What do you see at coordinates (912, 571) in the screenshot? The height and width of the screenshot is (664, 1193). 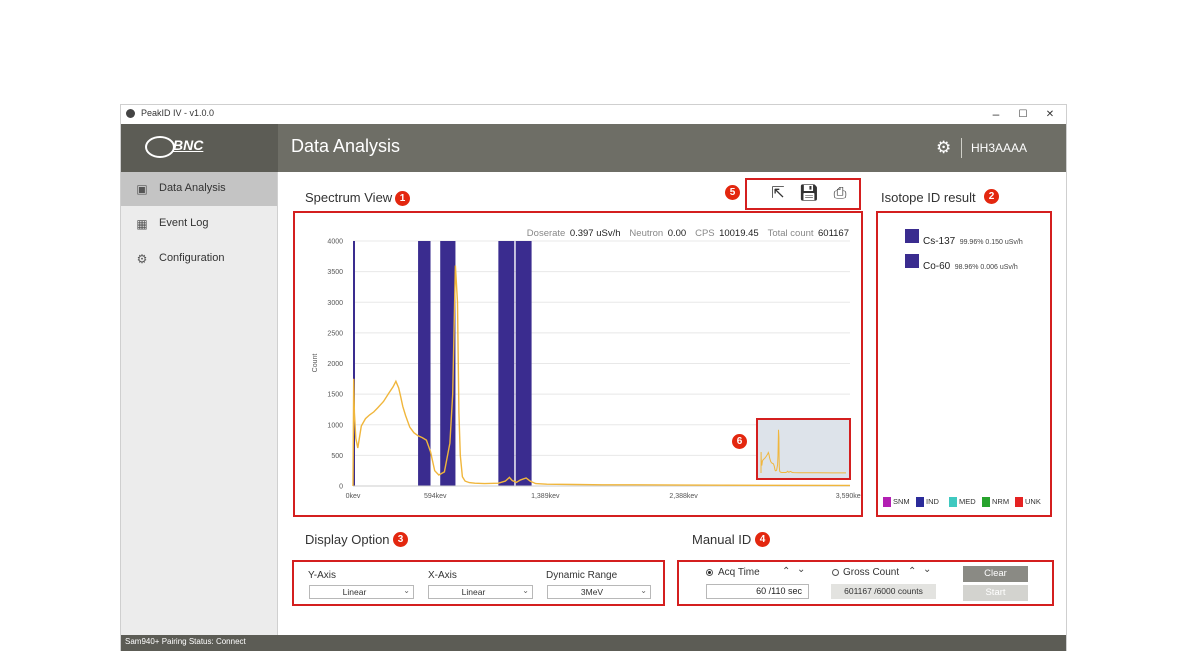 I see `gross-count-up-icon: ⌃` at bounding box center [912, 571].